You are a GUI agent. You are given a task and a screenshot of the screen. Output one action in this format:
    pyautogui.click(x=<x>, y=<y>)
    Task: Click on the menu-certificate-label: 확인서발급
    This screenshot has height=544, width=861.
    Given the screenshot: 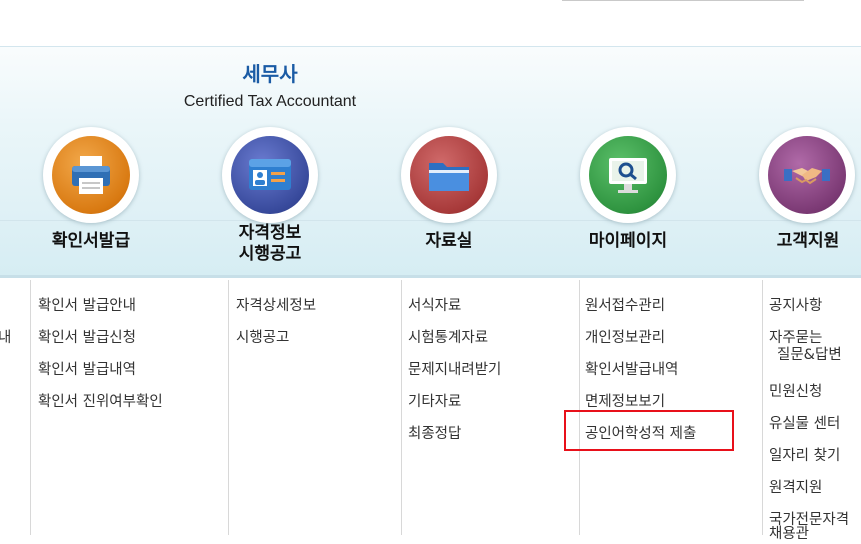 What is the action you would take?
    pyautogui.click(x=91, y=241)
    